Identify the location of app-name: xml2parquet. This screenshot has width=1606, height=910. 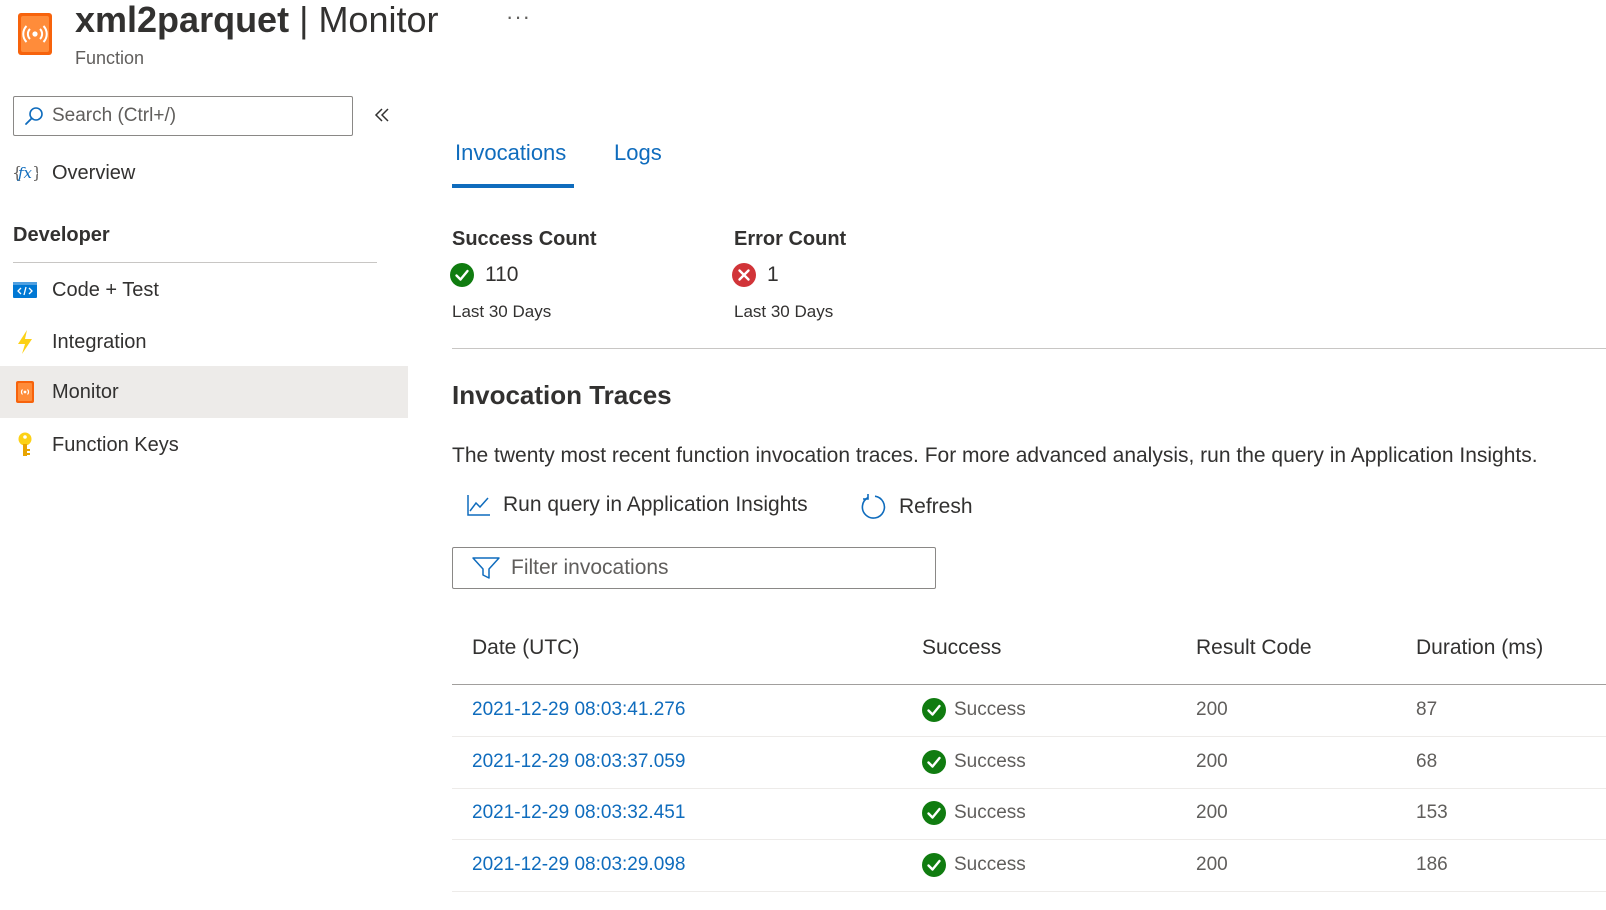
(182, 20).